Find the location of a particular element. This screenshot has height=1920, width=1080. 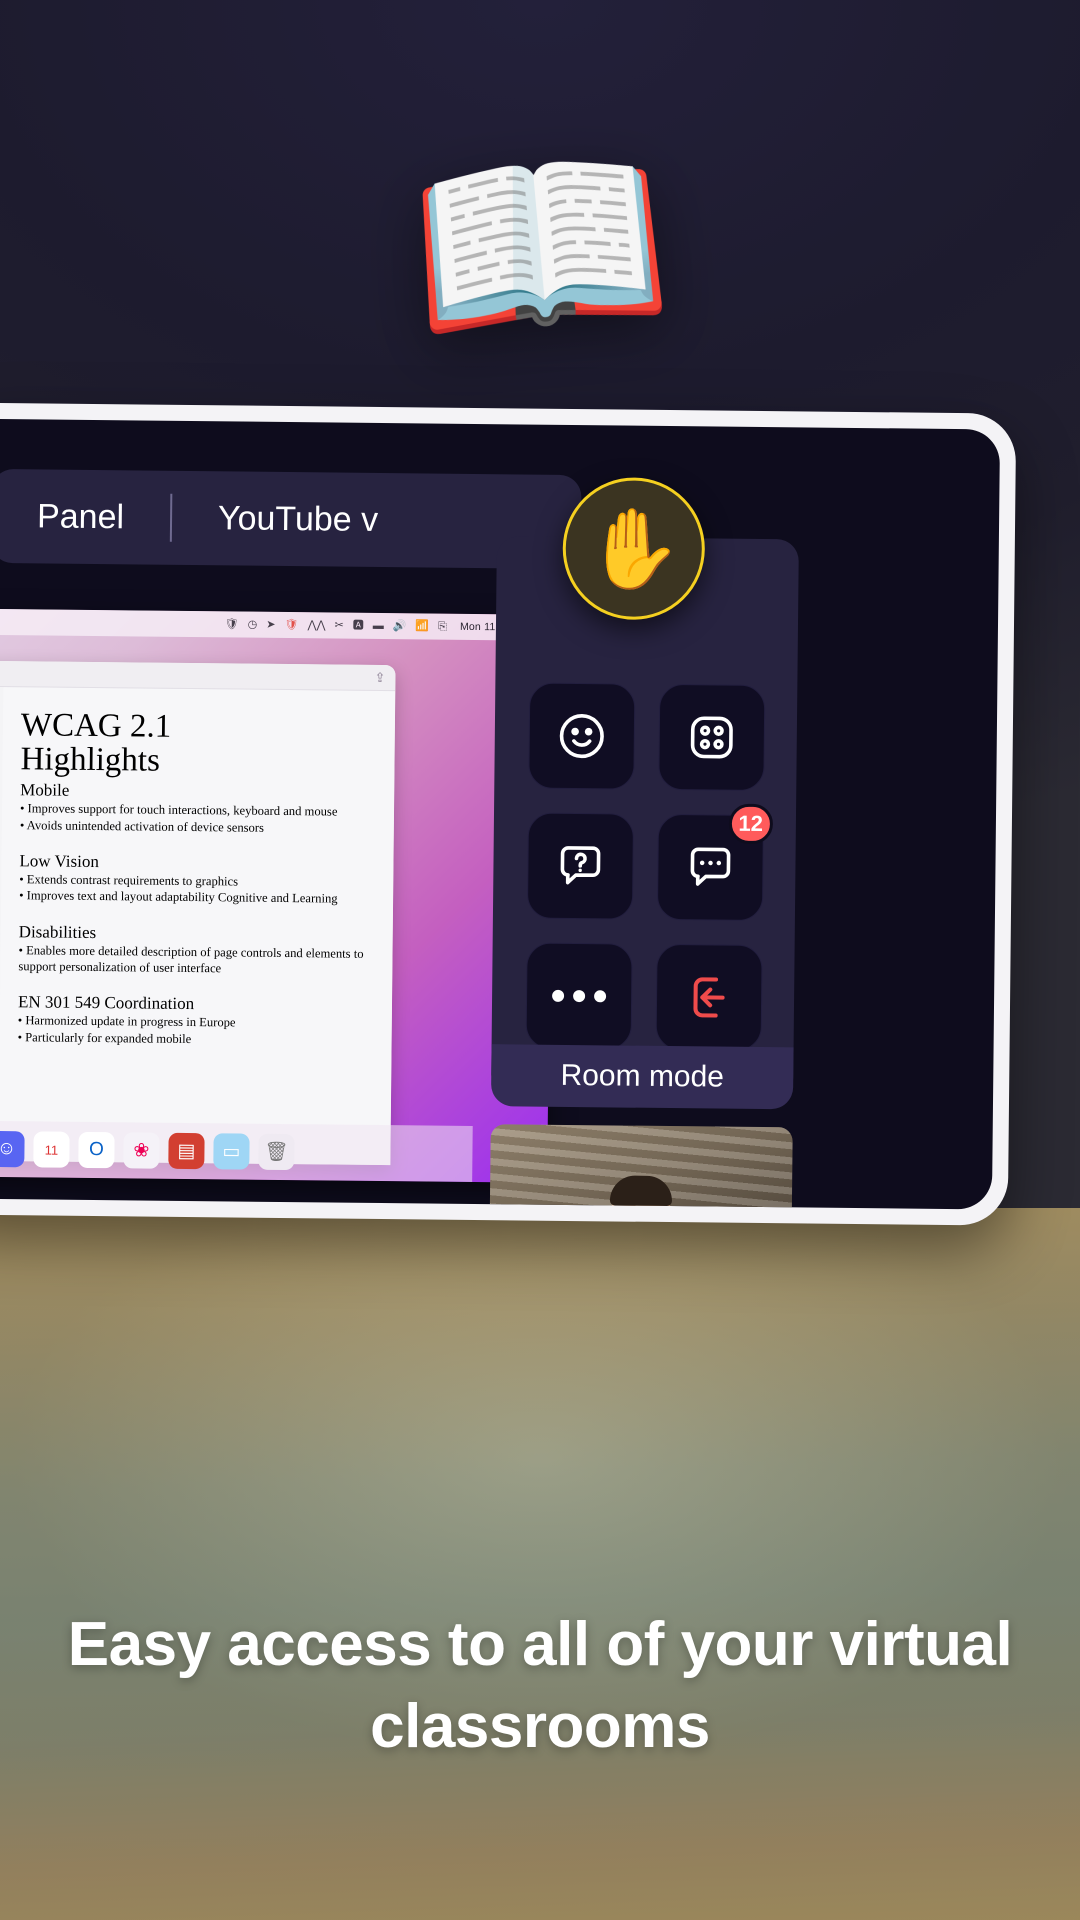

dock-app-finder: ▭ is located at coordinates (231, 1151).